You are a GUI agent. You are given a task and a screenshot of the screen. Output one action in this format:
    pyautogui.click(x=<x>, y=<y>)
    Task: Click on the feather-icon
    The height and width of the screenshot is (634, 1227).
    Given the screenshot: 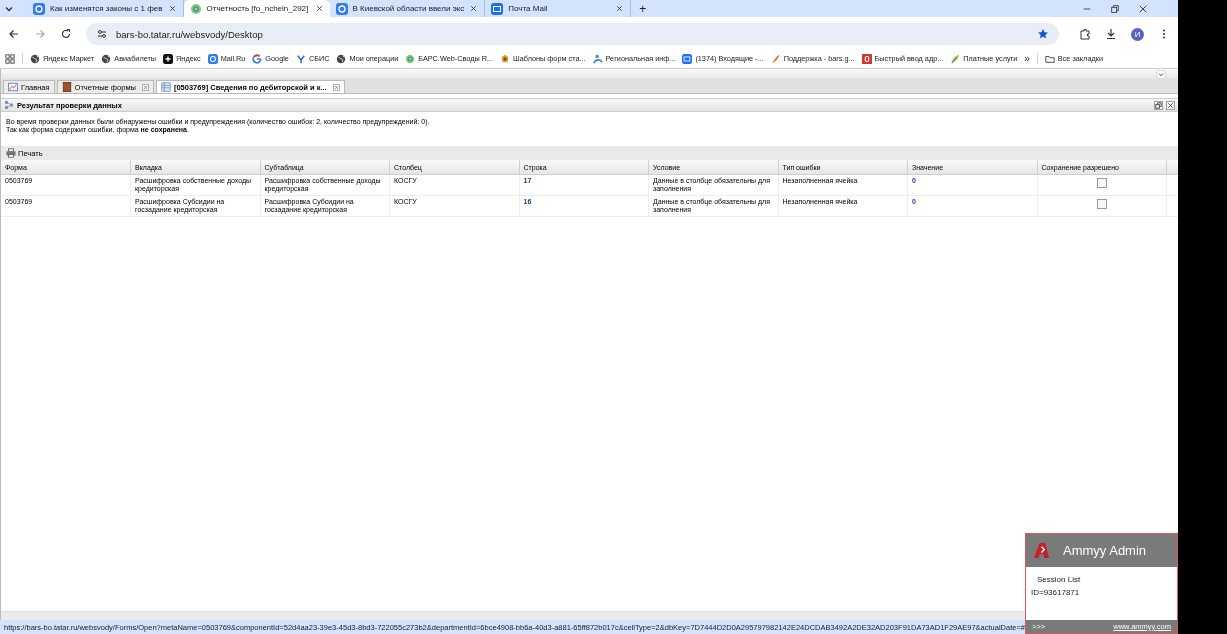 What is the action you would take?
    pyautogui.click(x=775, y=58)
    